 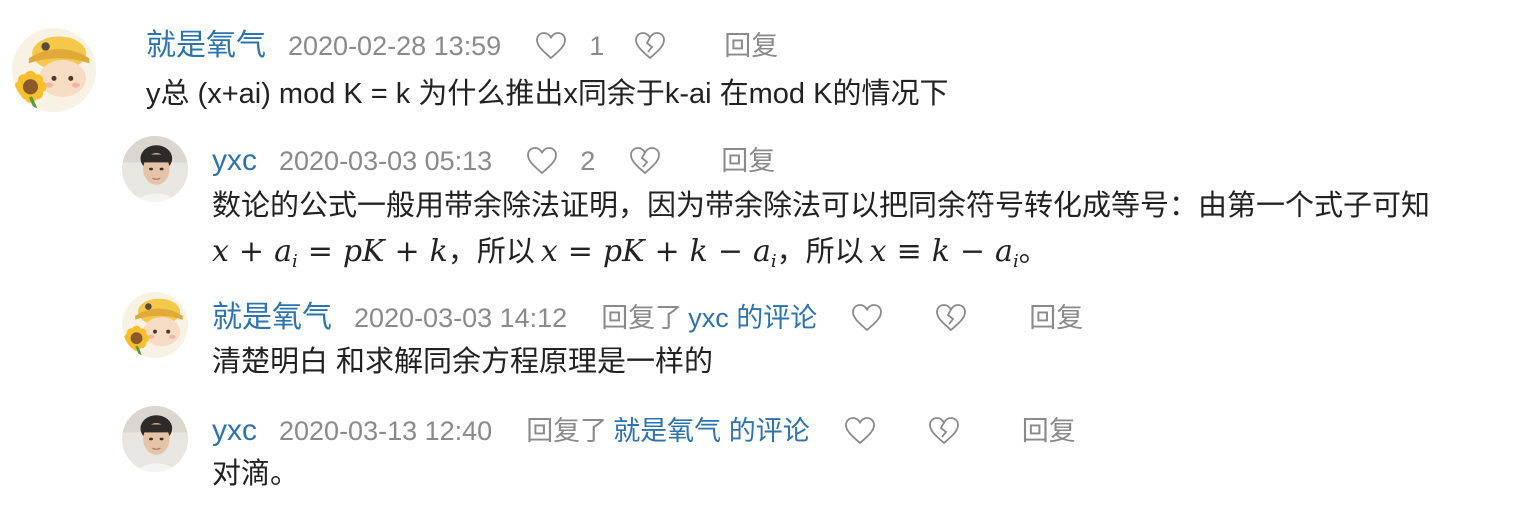 I want to click on like-count: 2, so click(x=588, y=161).